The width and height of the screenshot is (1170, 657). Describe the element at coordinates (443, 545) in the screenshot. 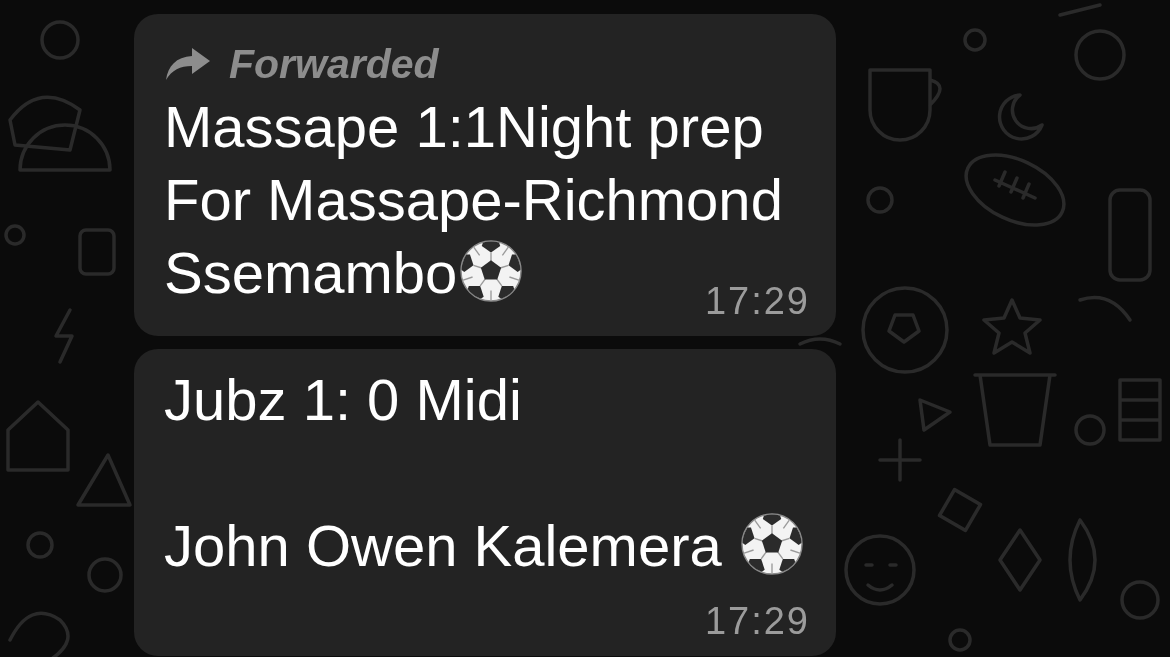

I see `message-text: John Owen Kalemera` at that location.